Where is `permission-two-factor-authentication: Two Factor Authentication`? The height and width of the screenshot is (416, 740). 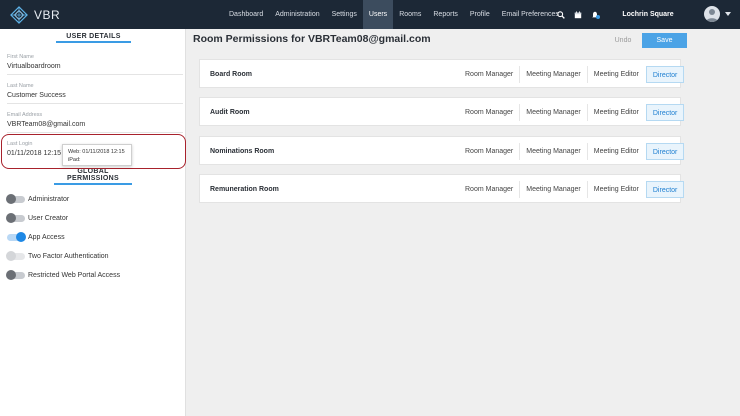 permission-two-factor-authentication: Two Factor Authentication is located at coordinates (57, 256).